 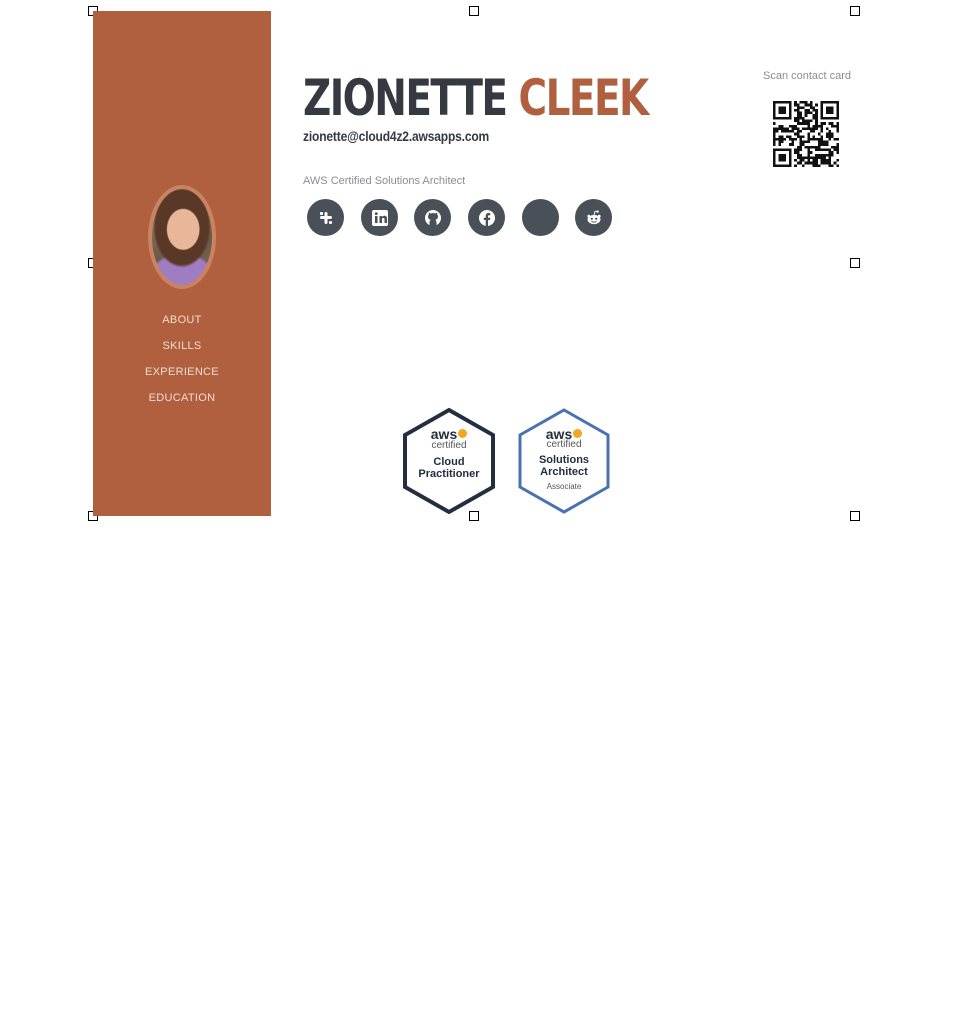 I want to click on resize-handle-top, so click(x=474, y=11).